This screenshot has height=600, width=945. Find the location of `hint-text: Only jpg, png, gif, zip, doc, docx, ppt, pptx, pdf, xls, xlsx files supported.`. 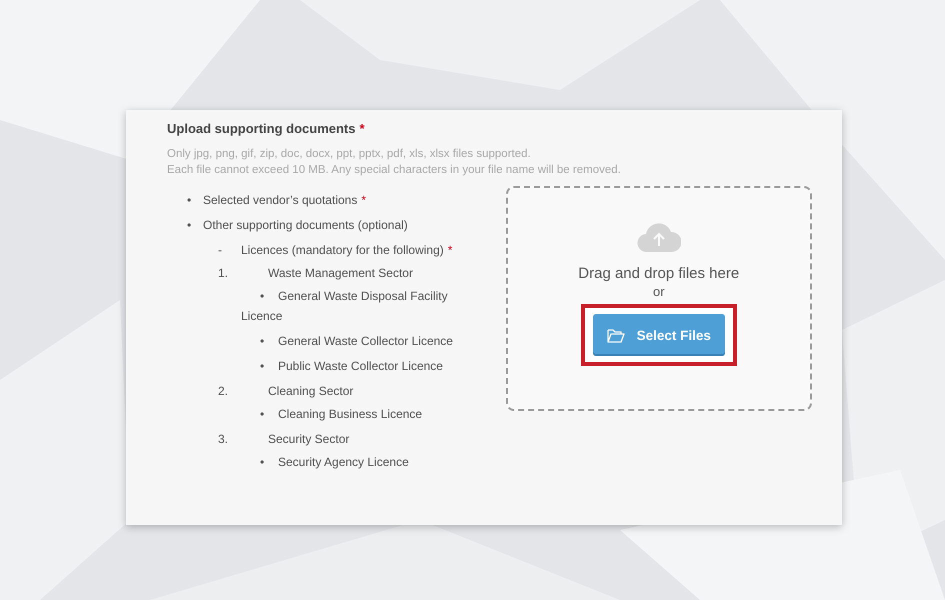

hint-text: Only jpg, png, gif, zip, doc, docx, ppt, pptx, pdf, xls, xlsx files supported. is located at coordinates (349, 154).